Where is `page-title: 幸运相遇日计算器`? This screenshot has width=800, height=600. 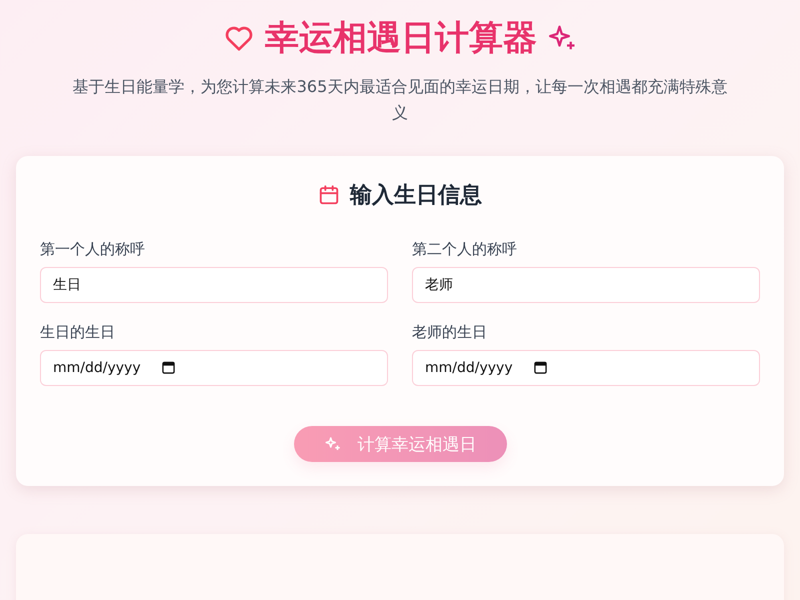 page-title: 幸运相遇日计算器 is located at coordinates (401, 38).